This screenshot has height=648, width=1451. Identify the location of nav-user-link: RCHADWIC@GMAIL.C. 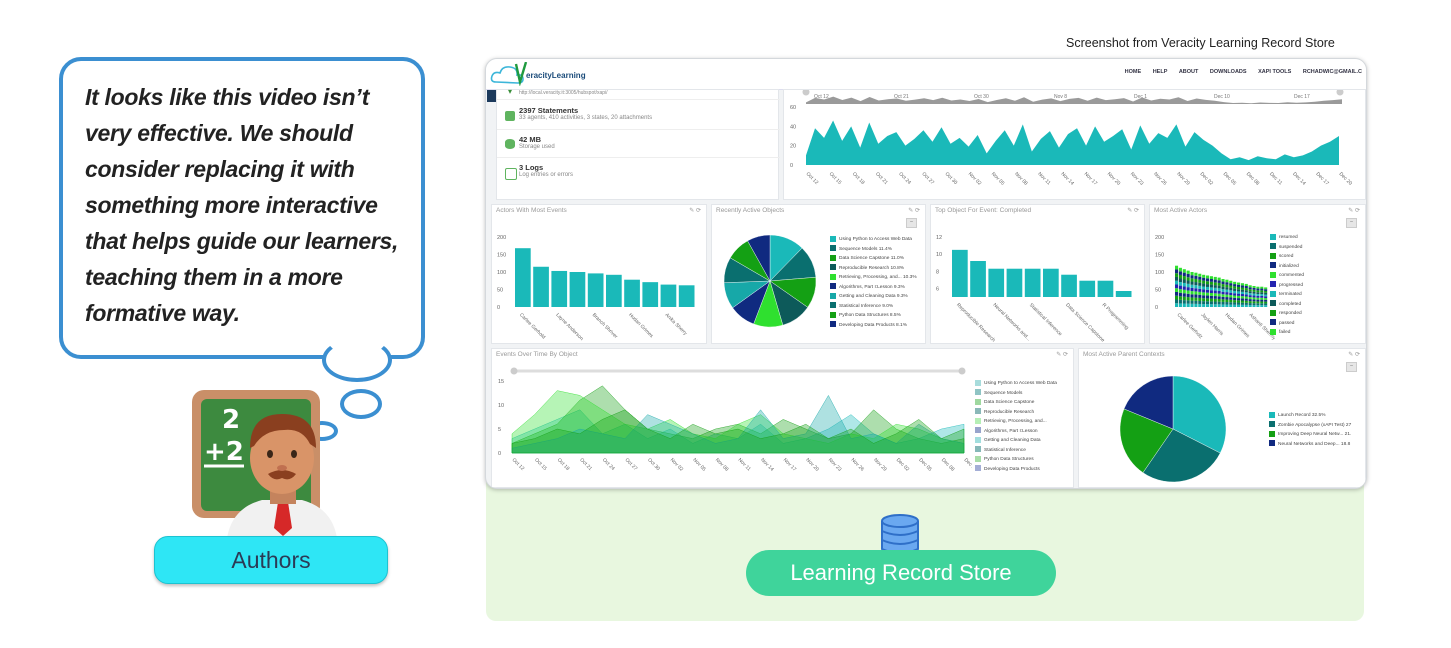
(1332, 72).